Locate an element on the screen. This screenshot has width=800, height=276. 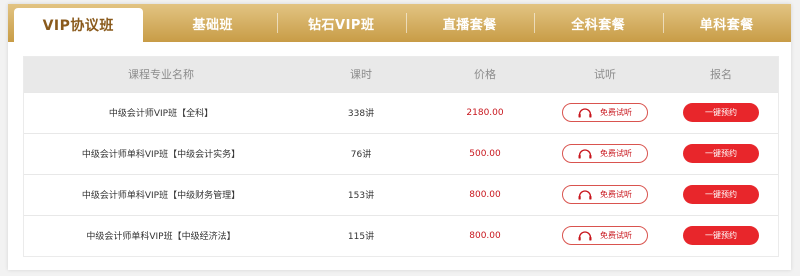
header-hours: 课时 is located at coordinates (361, 75).